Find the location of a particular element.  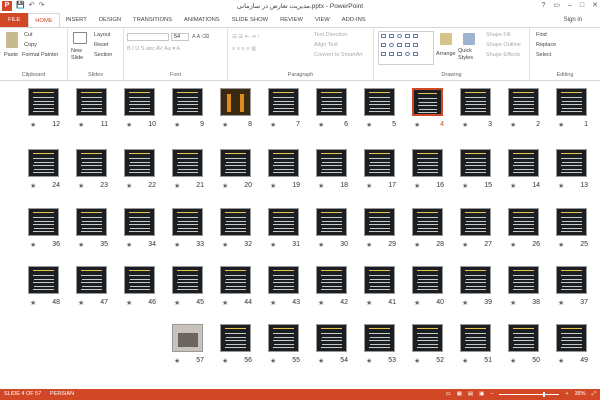

zoom-out-icon: – is located at coordinates (491, 394).